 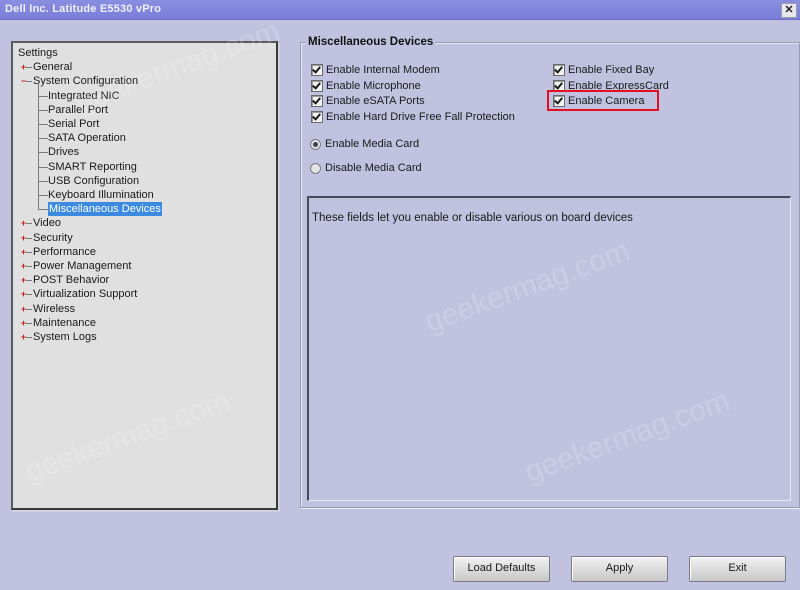 I want to click on title-bar: Dell Inc. Latitude E5530 vPro ✕, so click(x=400, y=10).